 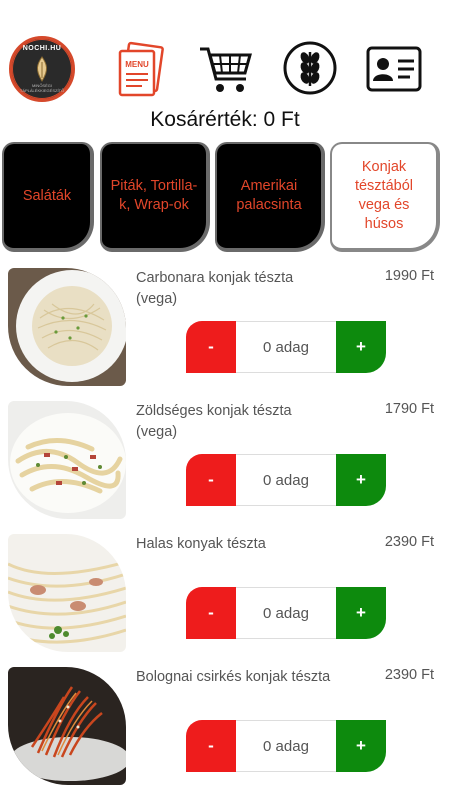 What do you see at coordinates (225, 119) in the screenshot?
I see `cart-total: Kosárérték: 0 Ft` at bounding box center [225, 119].